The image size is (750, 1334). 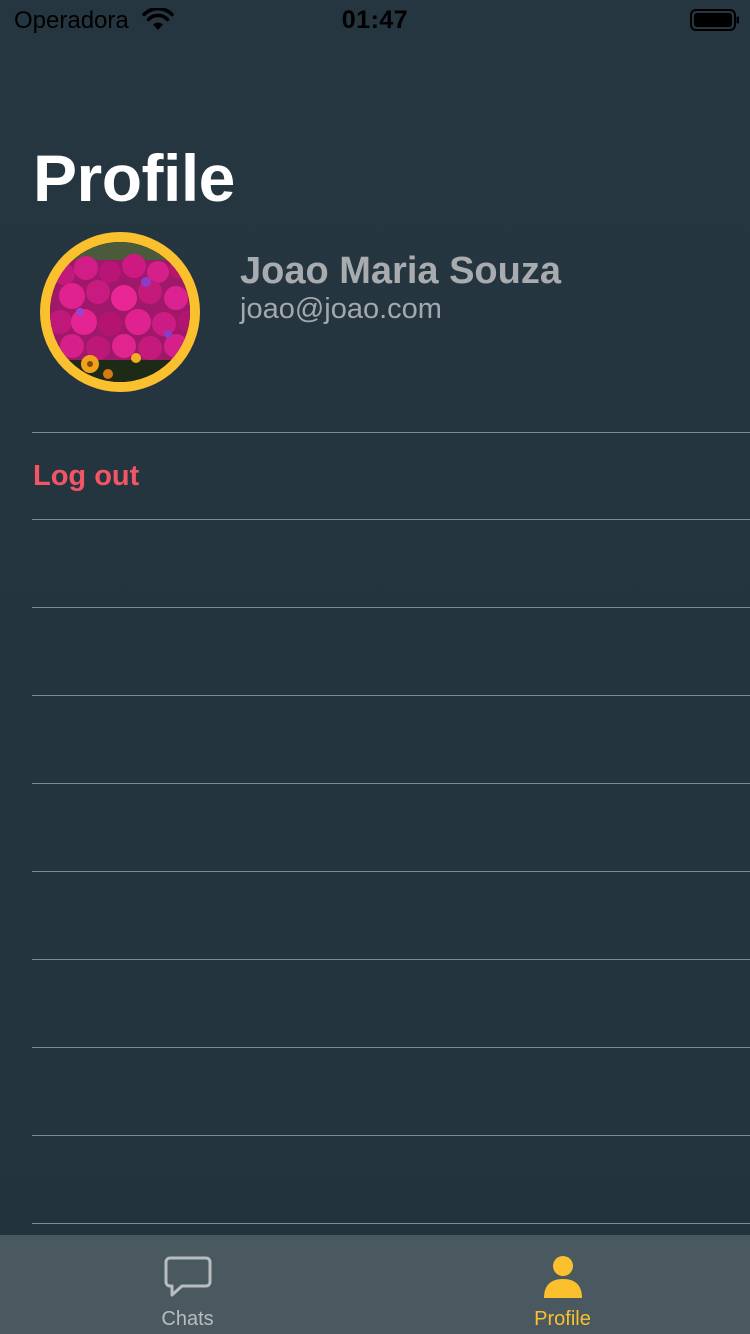 I want to click on status-clock: 01:47, so click(x=375, y=20).